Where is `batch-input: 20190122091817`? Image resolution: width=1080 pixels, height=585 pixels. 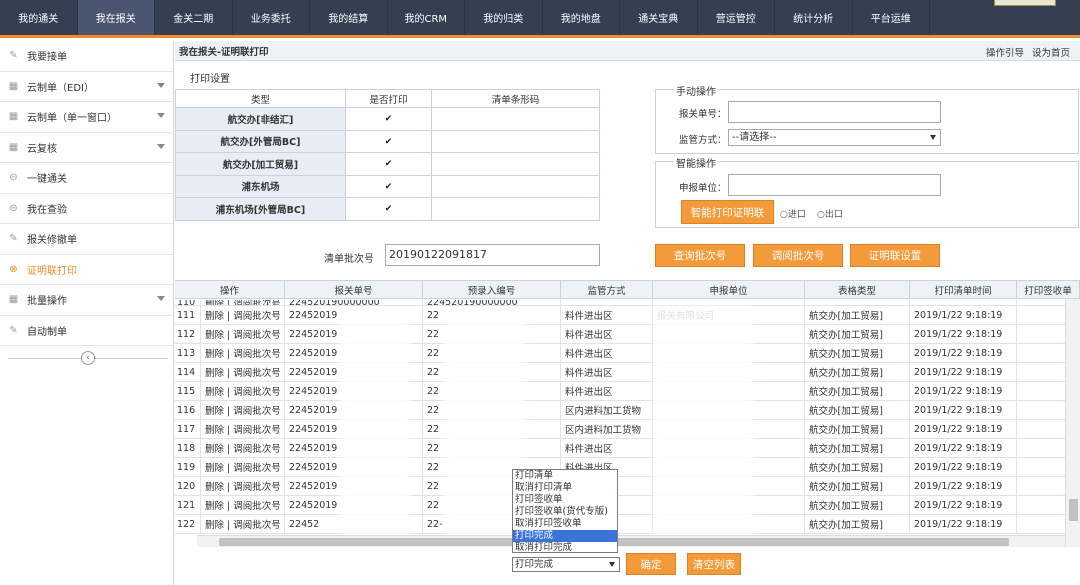
batch-input: 20190122091817 is located at coordinates (492, 255).